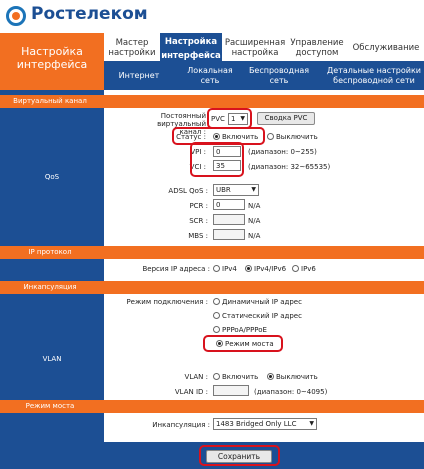 Image resolution: width=424 pixels, height=469 pixels. What do you see at coordinates (317, 53) in the screenshot?
I see `tab-access-line2: доступом` at bounding box center [317, 53].